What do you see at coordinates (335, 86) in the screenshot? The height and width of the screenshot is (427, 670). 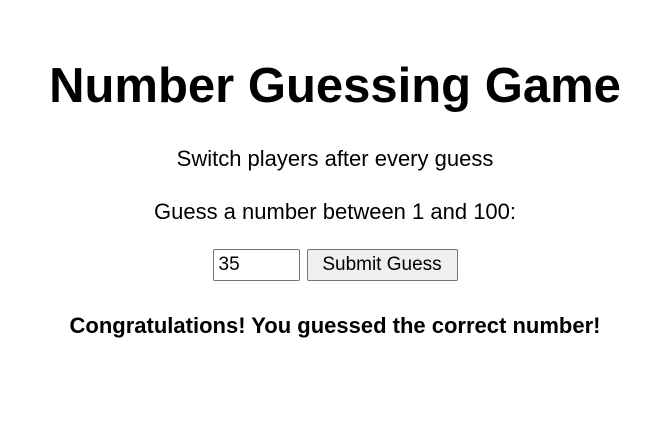 I see `page-title: Number Guessing Game` at bounding box center [335, 86].